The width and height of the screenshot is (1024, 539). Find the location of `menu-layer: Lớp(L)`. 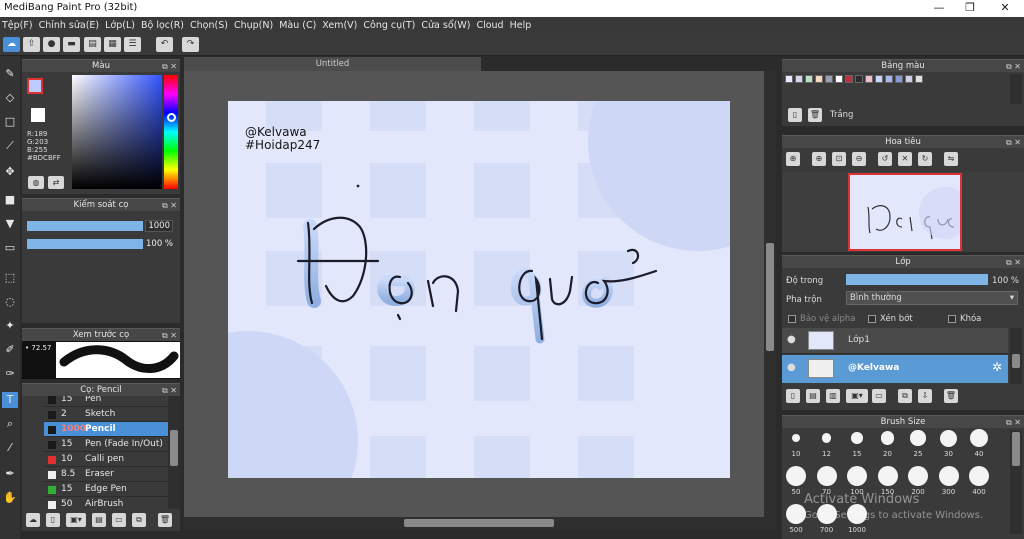

menu-layer: Lớp(L) is located at coordinates (120, 25).